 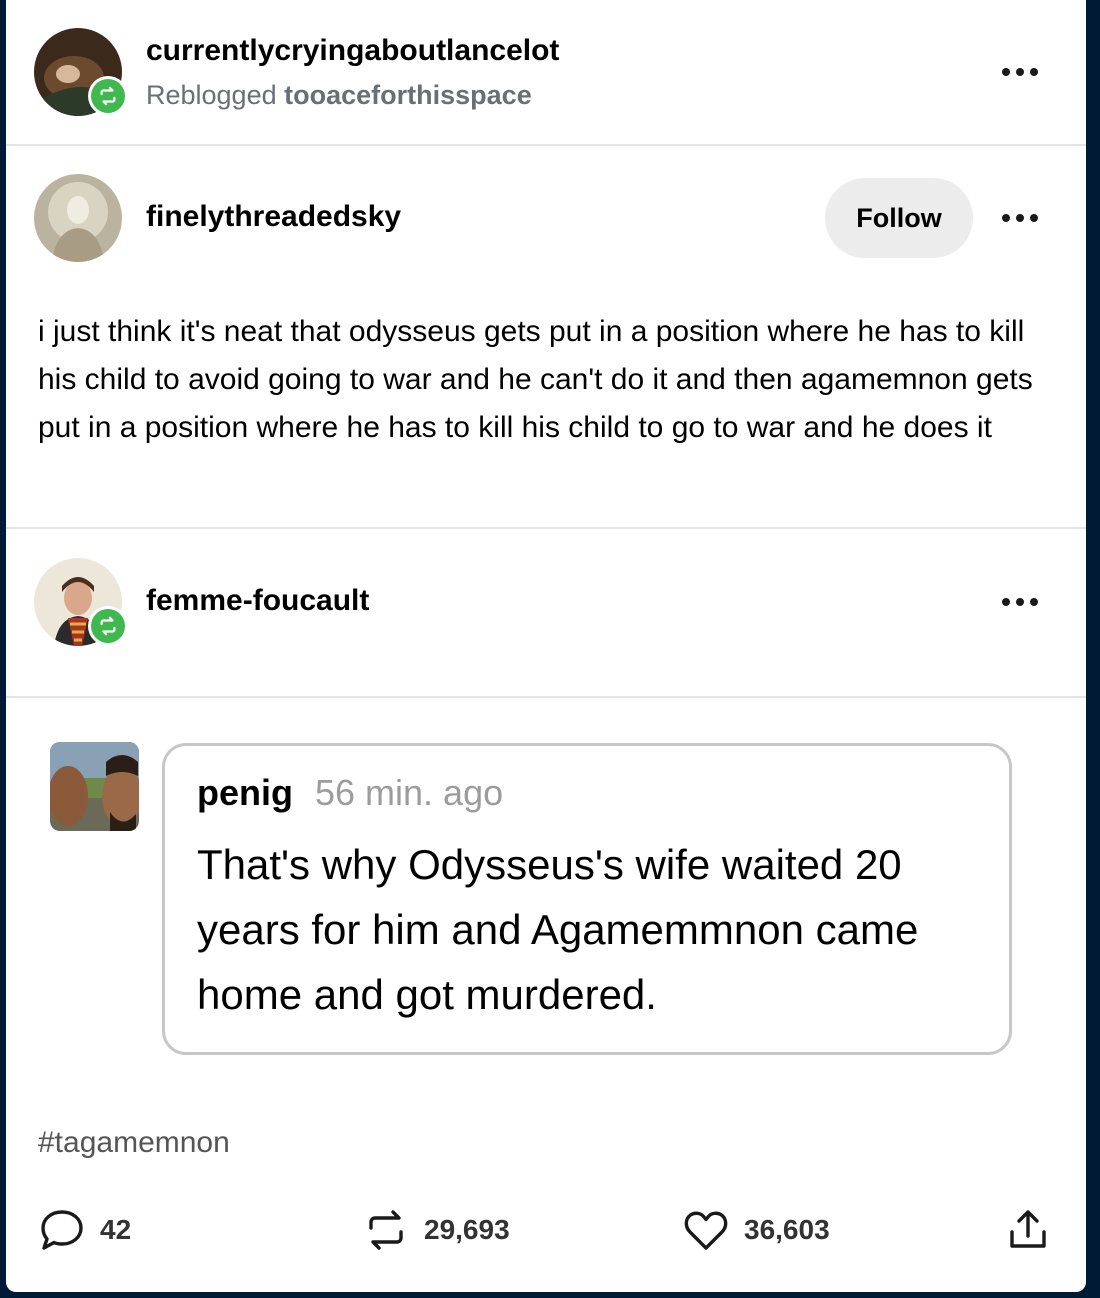 I want to click on share-icon, so click(x=1028, y=1229).